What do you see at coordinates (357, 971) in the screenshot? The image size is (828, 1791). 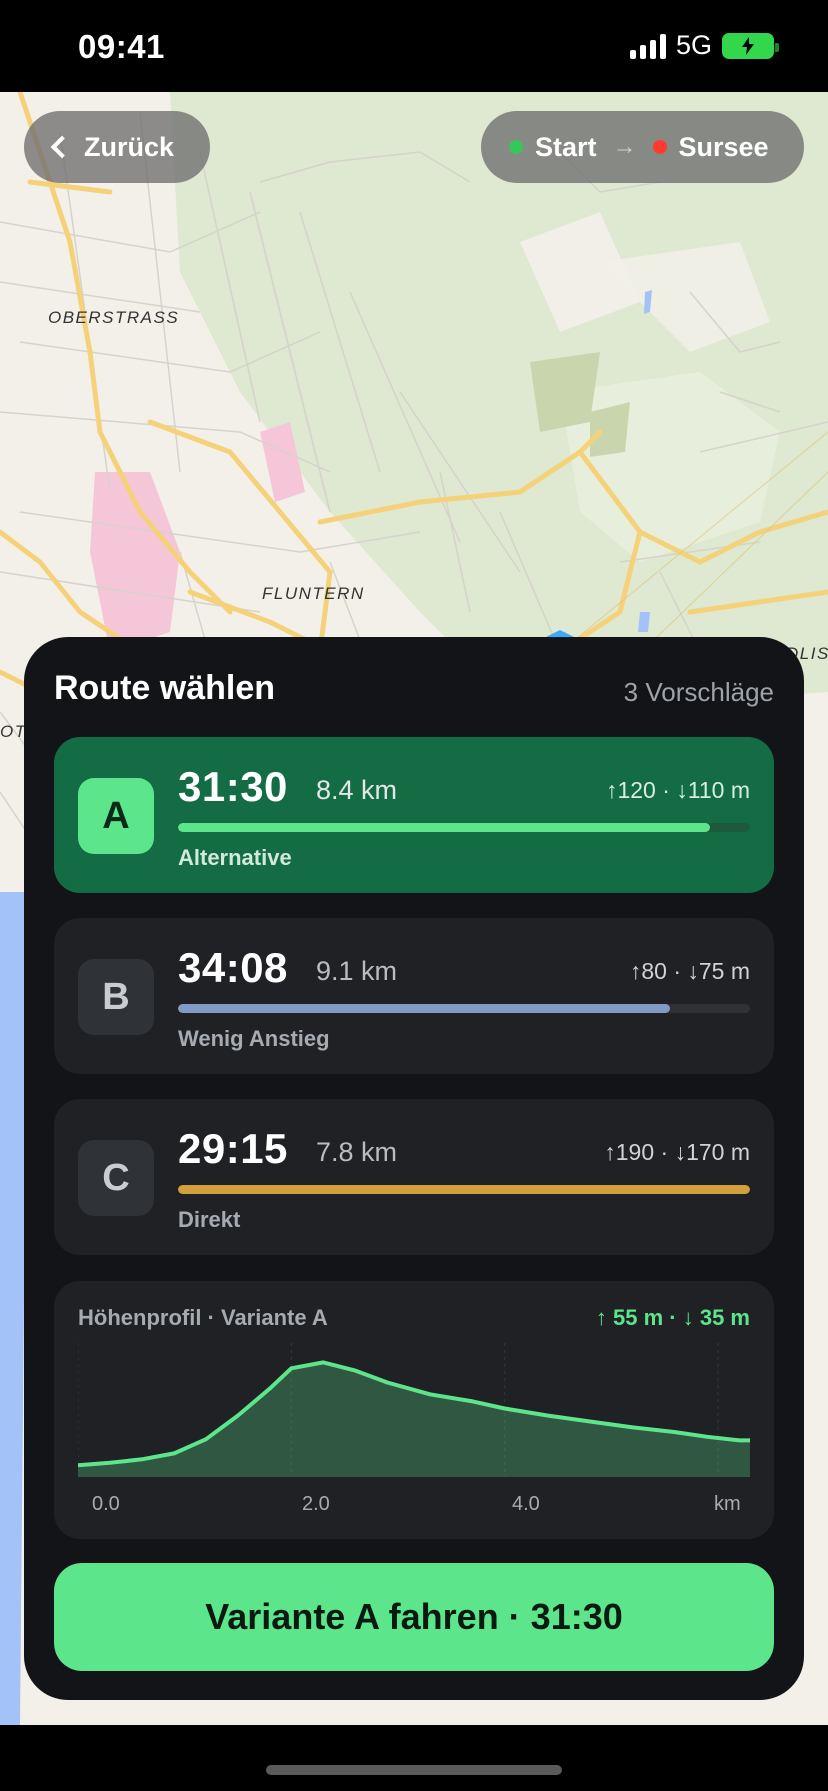 I see `route-distance: 9.1 km` at bounding box center [357, 971].